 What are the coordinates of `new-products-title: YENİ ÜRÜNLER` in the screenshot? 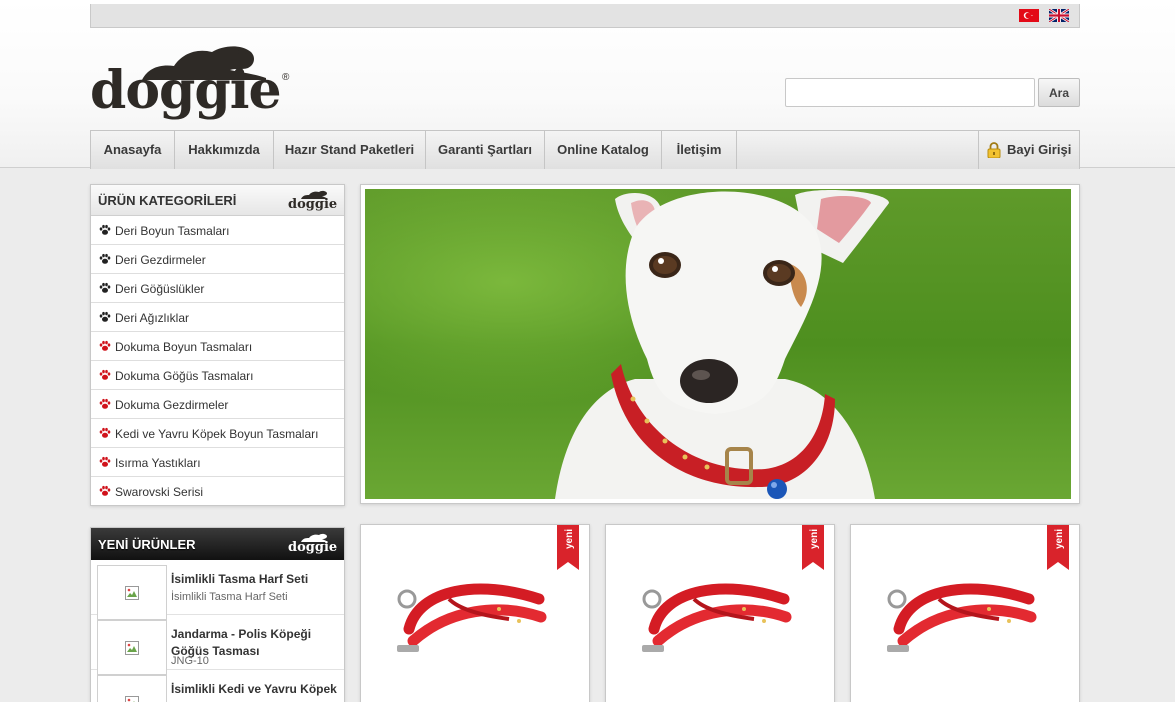 It's located at (147, 544).